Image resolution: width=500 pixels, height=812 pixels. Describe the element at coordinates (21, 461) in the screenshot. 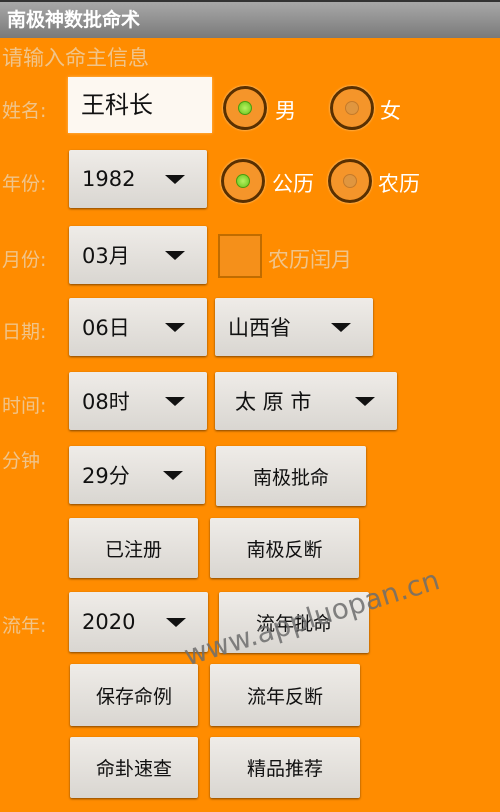

I see `minute-label: 分钟` at that location.